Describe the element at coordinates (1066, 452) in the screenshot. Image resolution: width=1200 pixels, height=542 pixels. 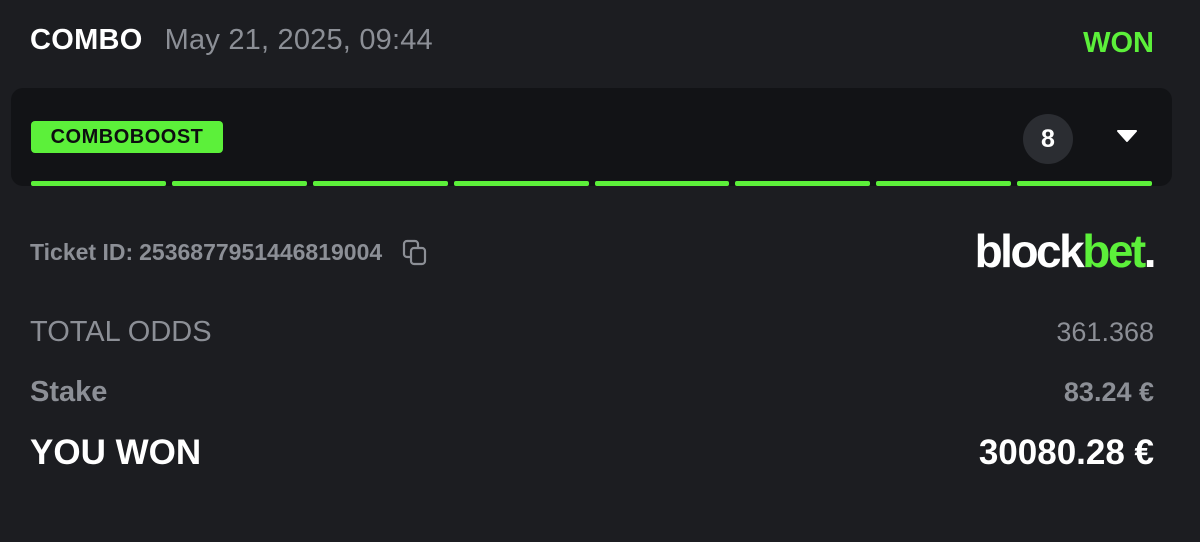
I see `winnings-value: 30080.28 €` at that location.